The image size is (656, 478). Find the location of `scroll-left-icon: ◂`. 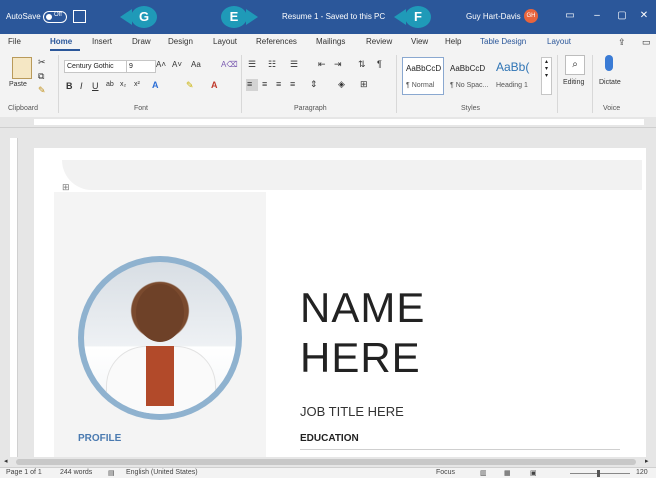

scroll-left-icon: ◂ is located at coordinates (6, 461).